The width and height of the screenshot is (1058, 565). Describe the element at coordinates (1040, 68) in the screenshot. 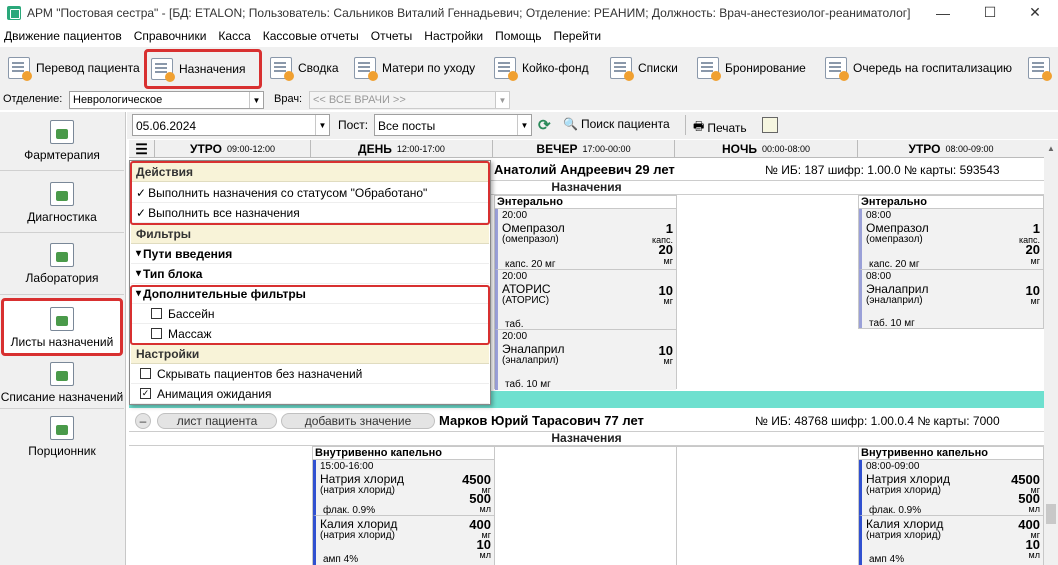

I see `more-button` at that location.